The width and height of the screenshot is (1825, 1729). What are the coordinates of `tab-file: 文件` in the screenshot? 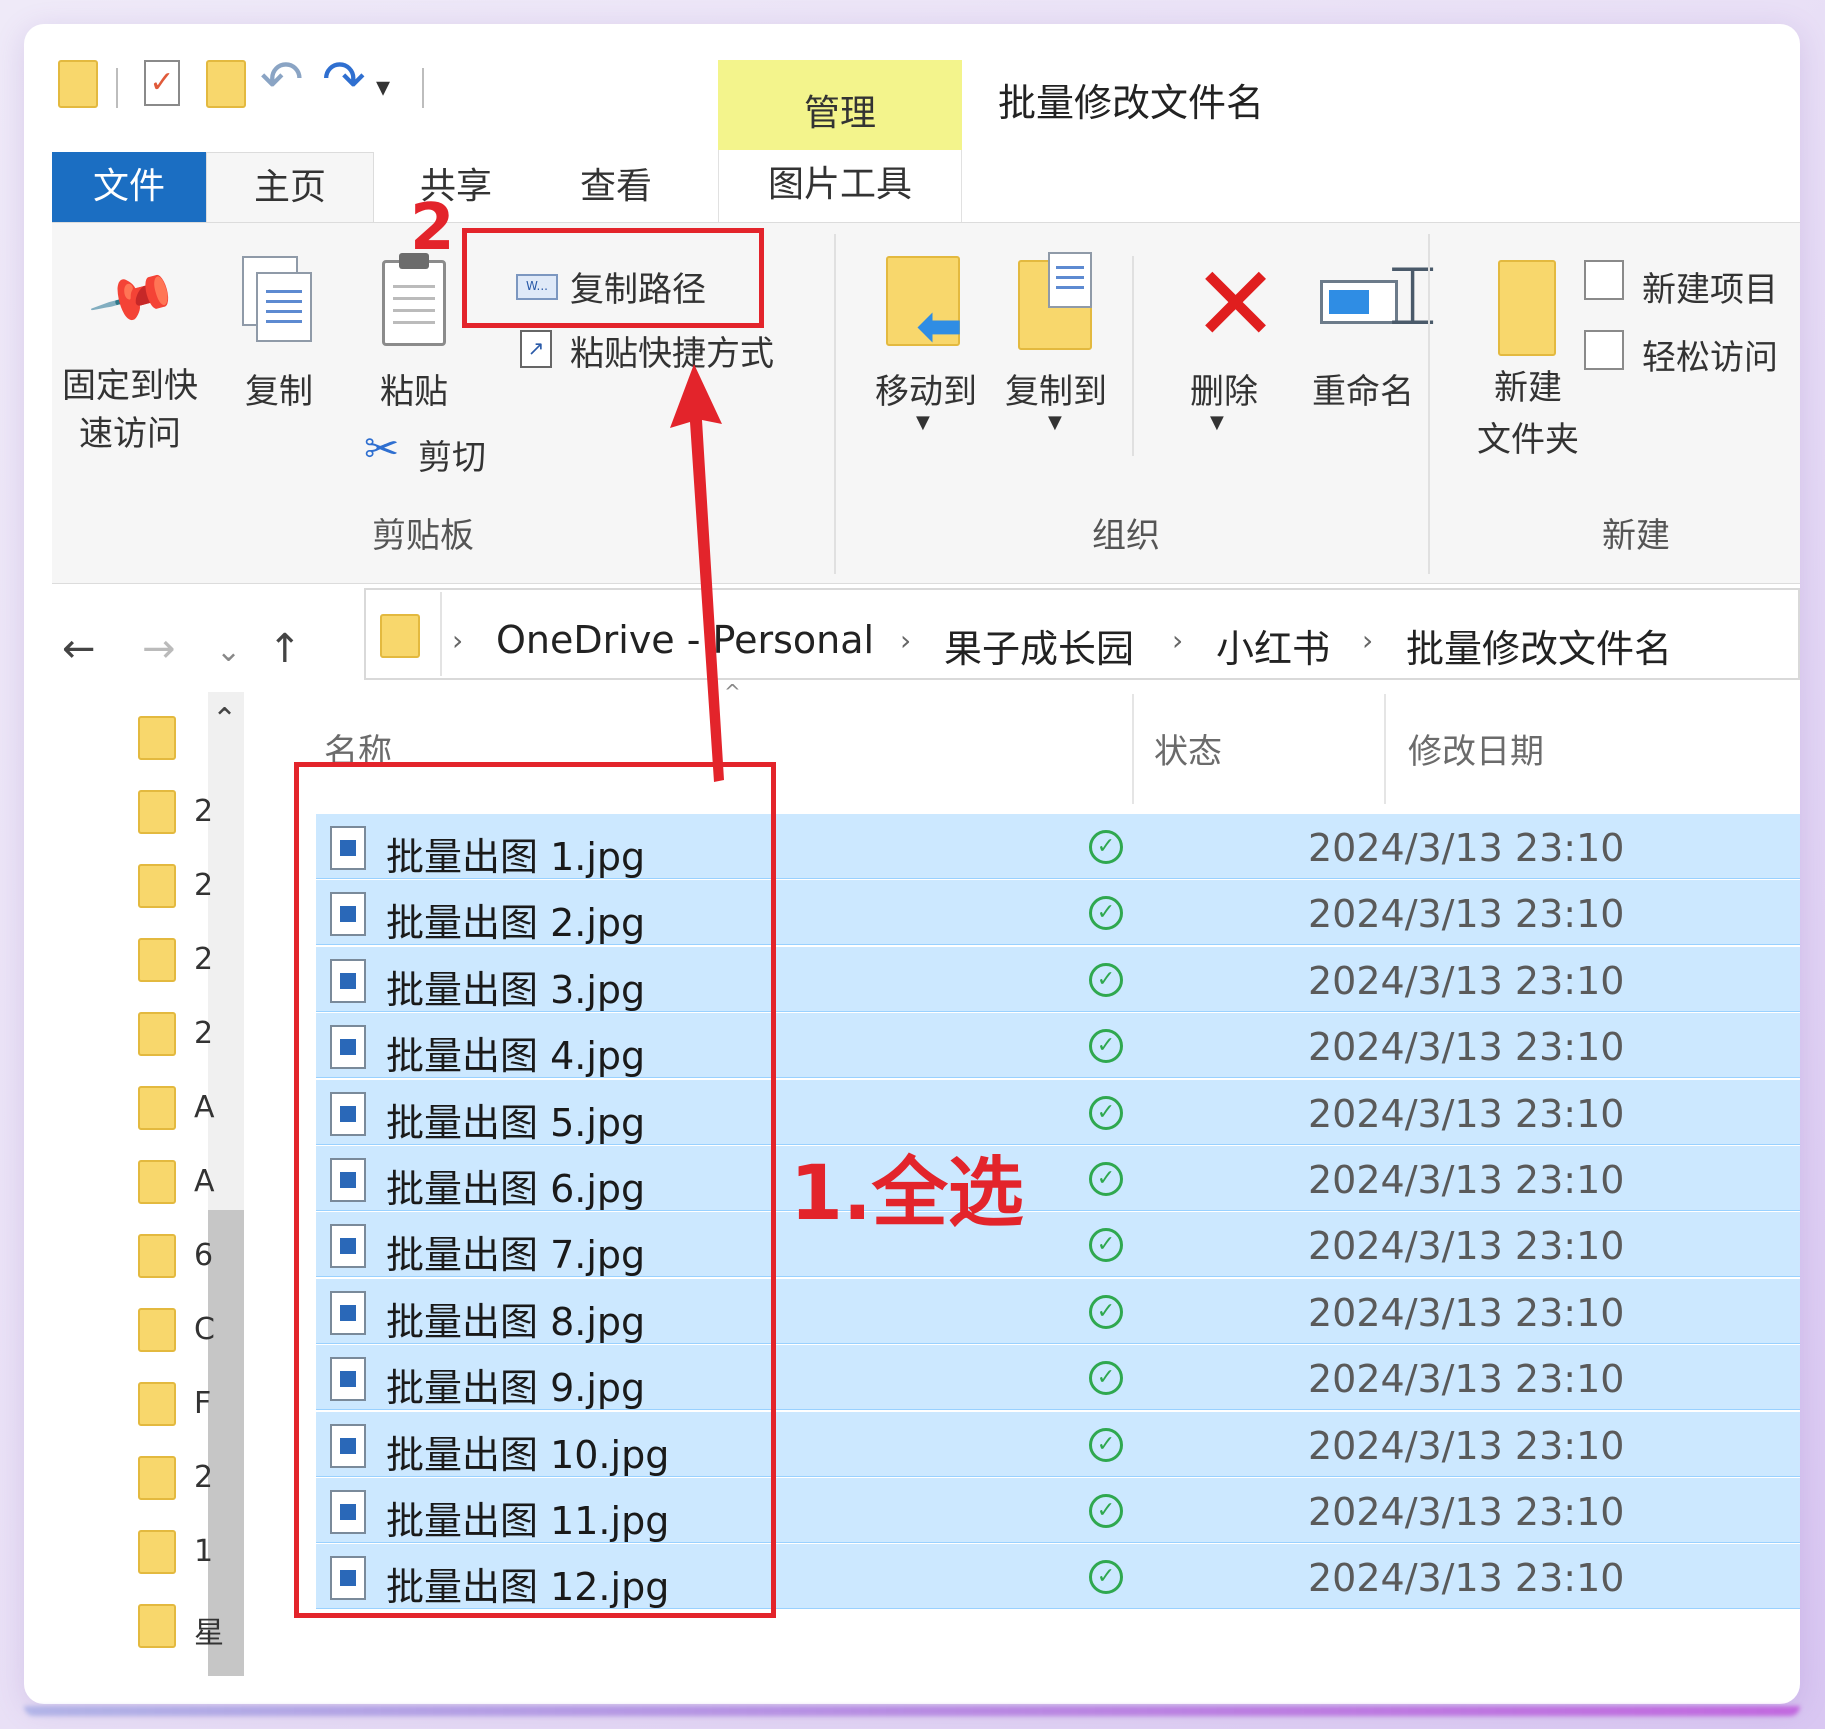 It's located at (129, 187).